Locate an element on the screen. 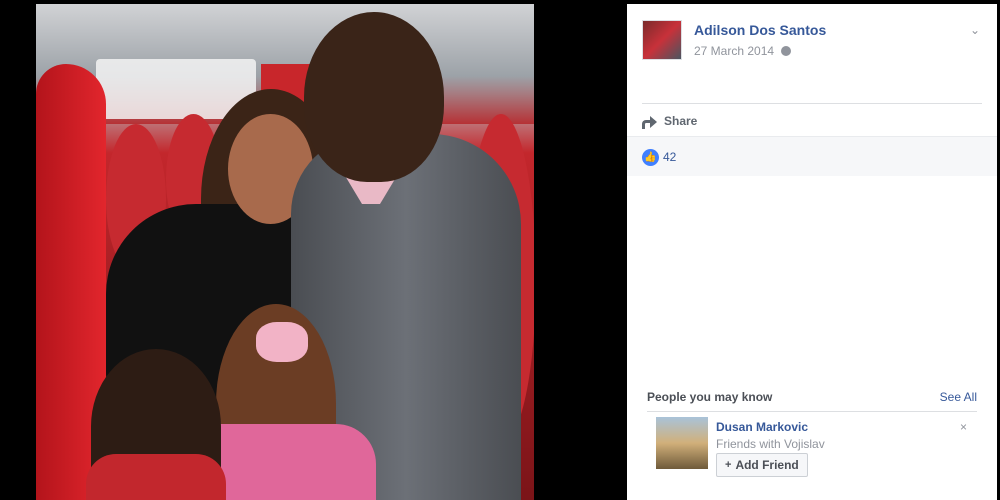 The height and width of the screenshot is (500, 1000). see-all-link: See All is located at coordinates (958, 397).